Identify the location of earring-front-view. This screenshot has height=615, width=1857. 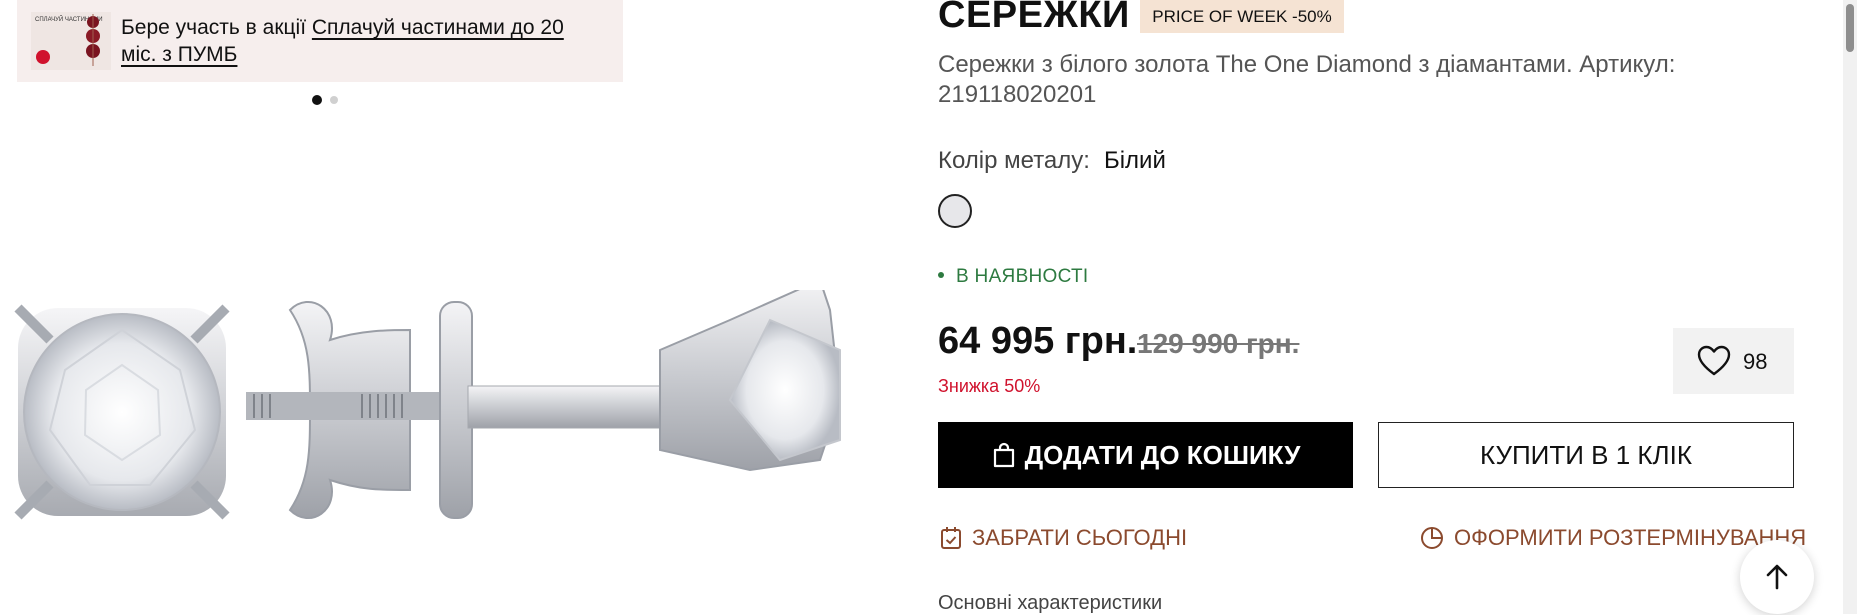
(122, 412).